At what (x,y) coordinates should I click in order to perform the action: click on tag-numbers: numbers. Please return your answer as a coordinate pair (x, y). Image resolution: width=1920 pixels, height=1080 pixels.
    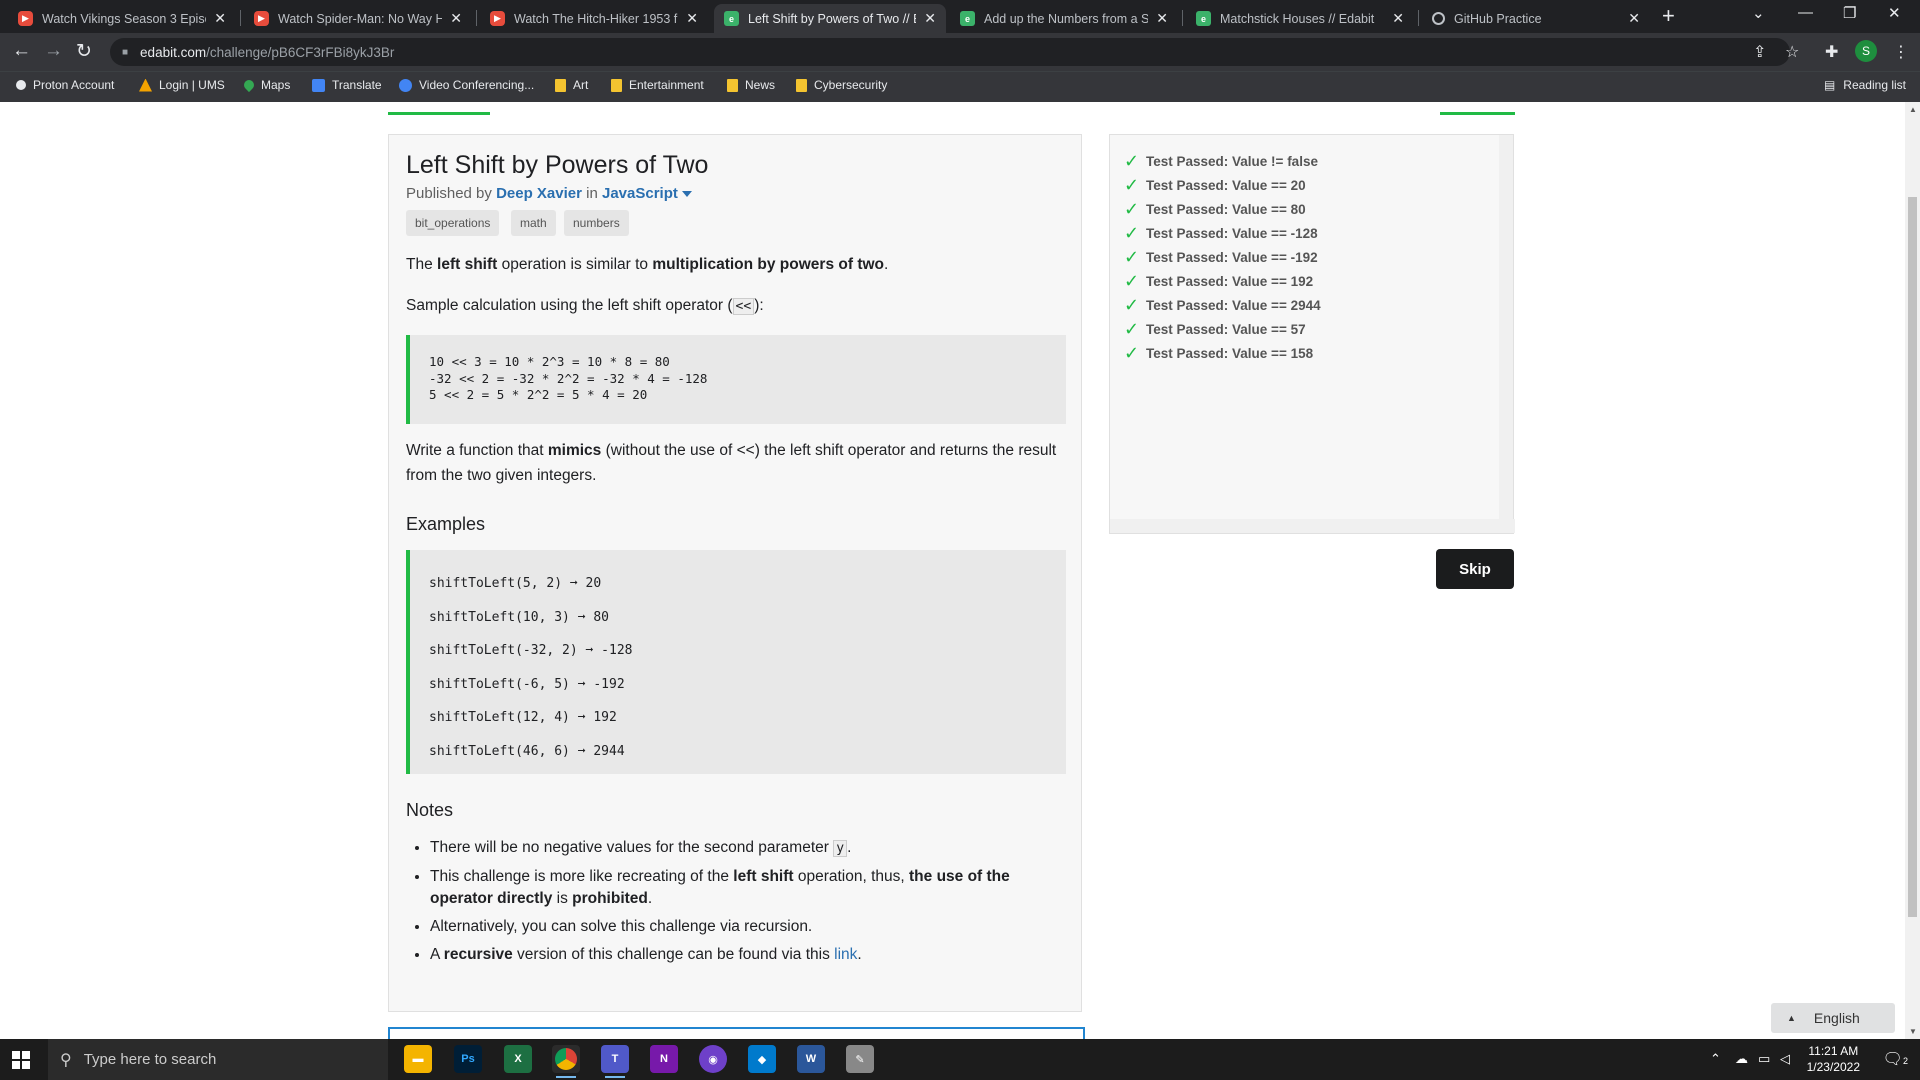
    Looking at the image, I should click on (596, 223).